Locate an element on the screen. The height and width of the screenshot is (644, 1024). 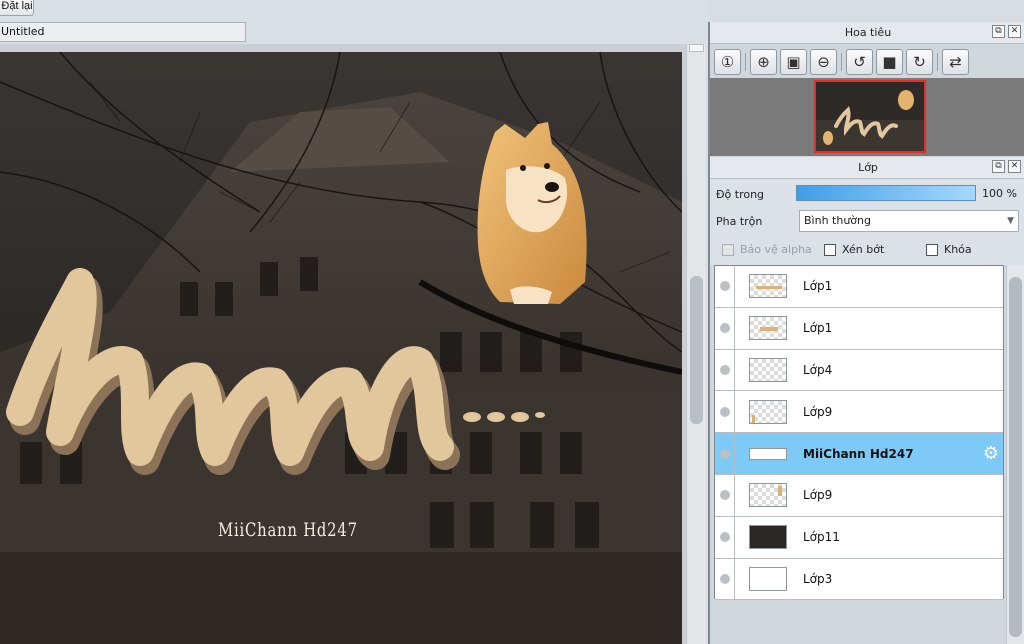
layer-row: Lớp11 is located at coordinates (859, 537).